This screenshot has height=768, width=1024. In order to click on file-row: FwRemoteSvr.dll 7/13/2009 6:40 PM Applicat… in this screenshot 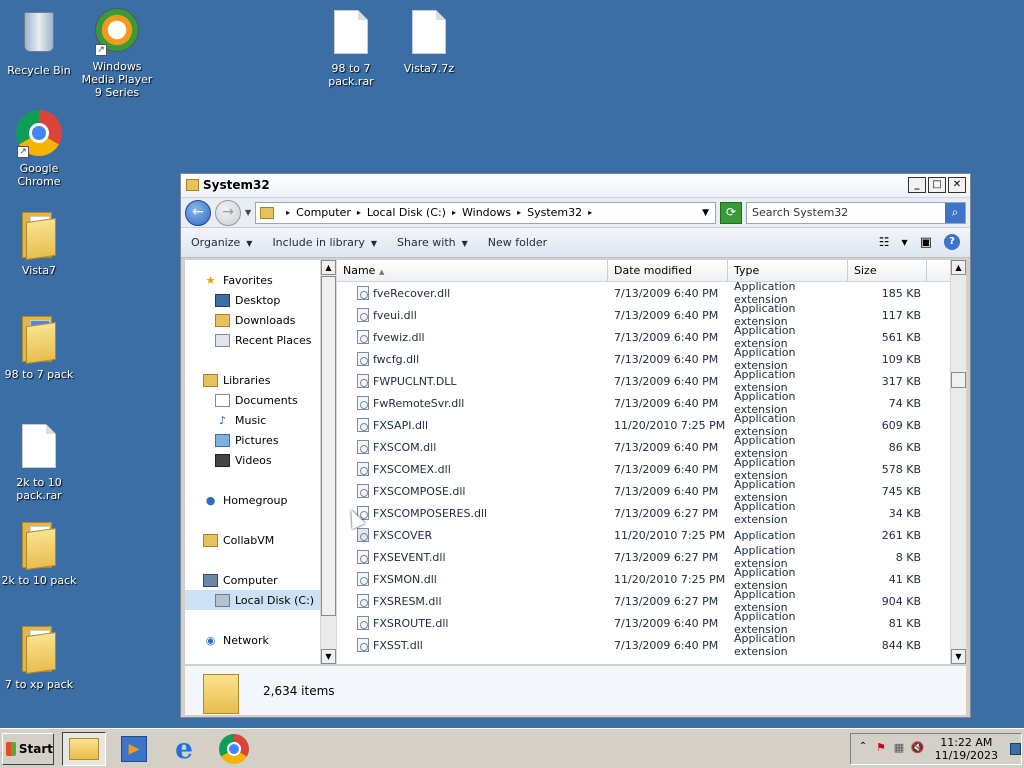, I will do `click(651, 403)`.